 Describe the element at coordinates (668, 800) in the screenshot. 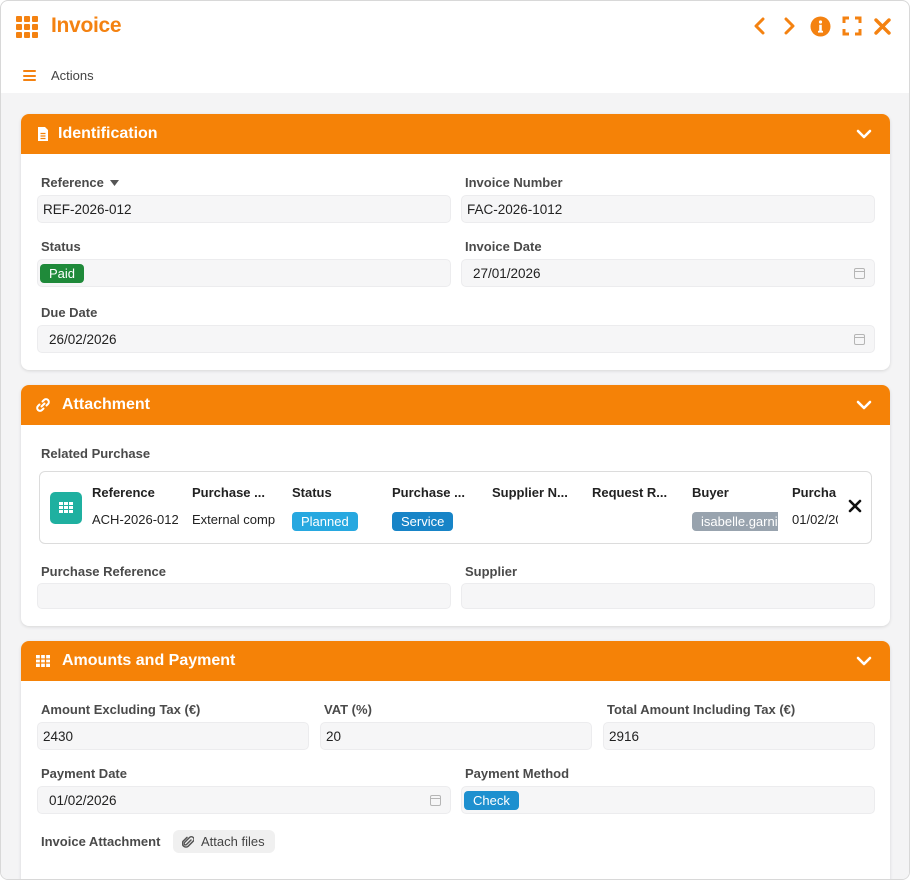

I see `payment-method-field: Check` at that location.